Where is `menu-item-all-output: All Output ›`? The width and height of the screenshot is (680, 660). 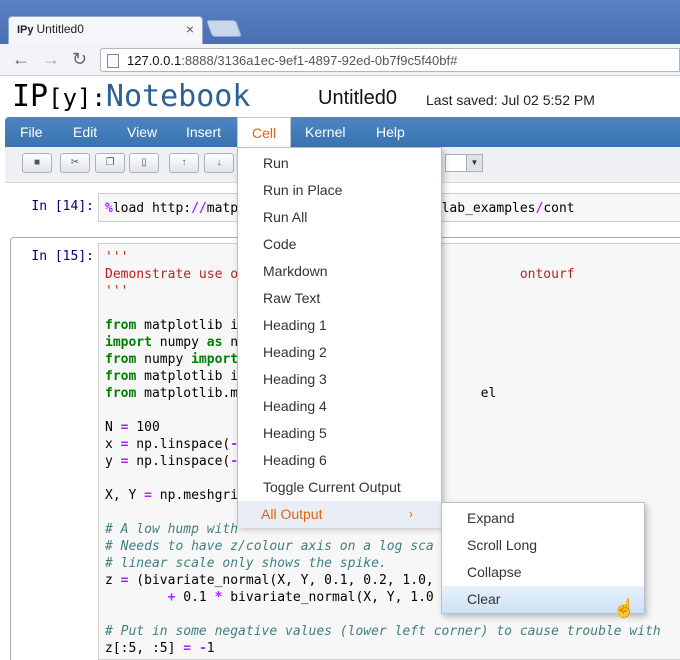 menu-item-all-output: All Output › is located at coordinates (339, 514).